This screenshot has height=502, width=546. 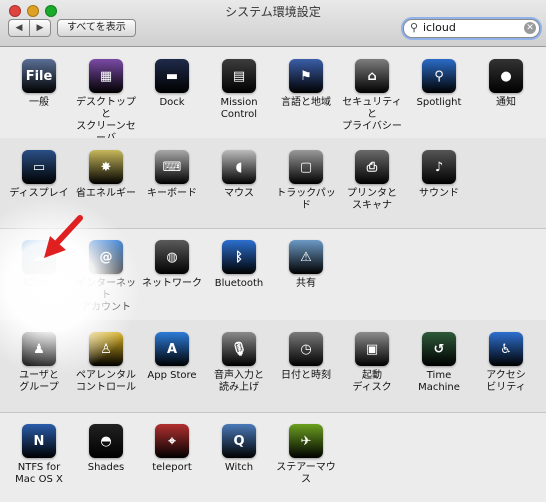 What do you see at coordinates (63, 236) in the screenshot?
I see `red-arrow-icon` at bounding box center [63, 236].